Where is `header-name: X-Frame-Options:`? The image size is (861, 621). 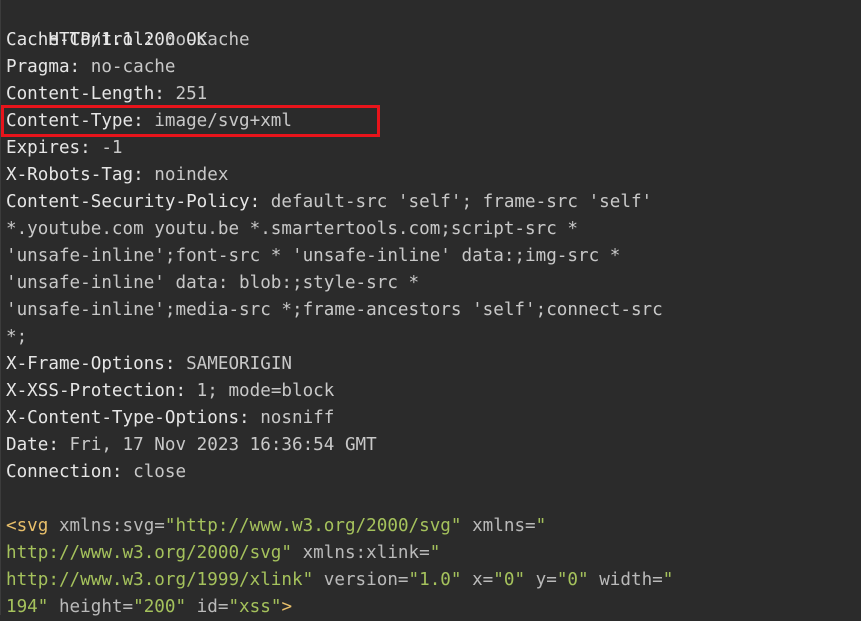
header-name: X-Frame-Options: is located at coordinates (91, 364).